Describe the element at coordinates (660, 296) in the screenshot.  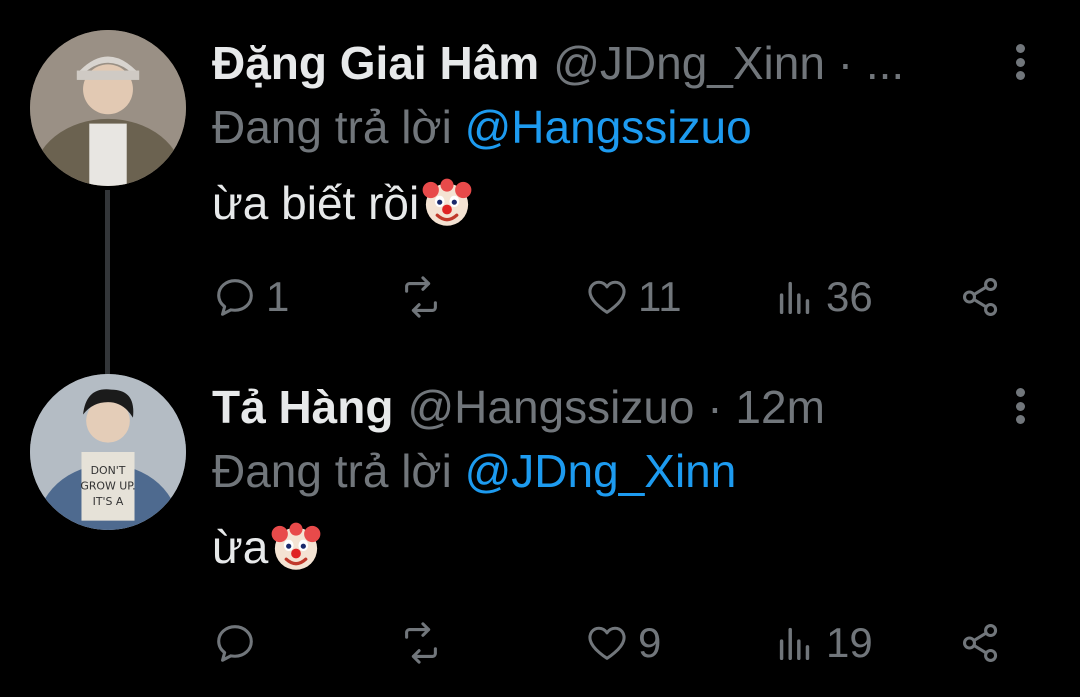
I see `like-count: 11` at that location.